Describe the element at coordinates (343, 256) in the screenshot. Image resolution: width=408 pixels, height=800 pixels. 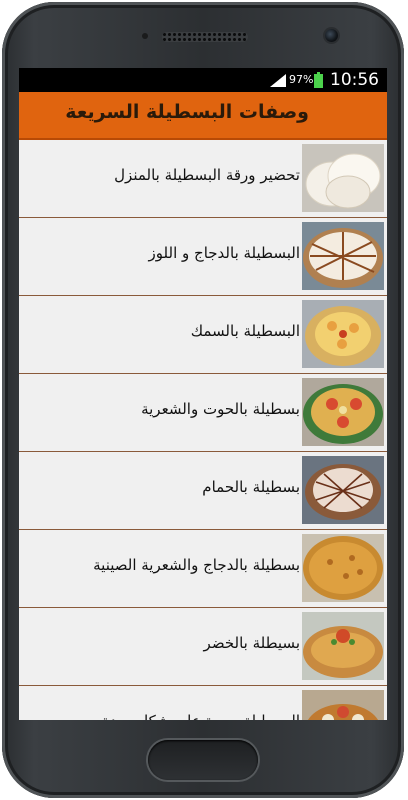
I see `chicken-almond-pastilla-photo-icon` at that location.